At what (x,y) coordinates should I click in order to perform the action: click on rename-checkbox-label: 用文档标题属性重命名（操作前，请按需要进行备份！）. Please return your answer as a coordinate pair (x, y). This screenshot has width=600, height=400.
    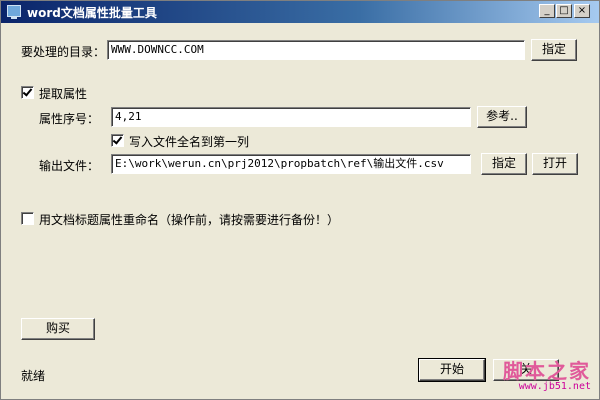
    Looking at the image, I should click on (189, 220).